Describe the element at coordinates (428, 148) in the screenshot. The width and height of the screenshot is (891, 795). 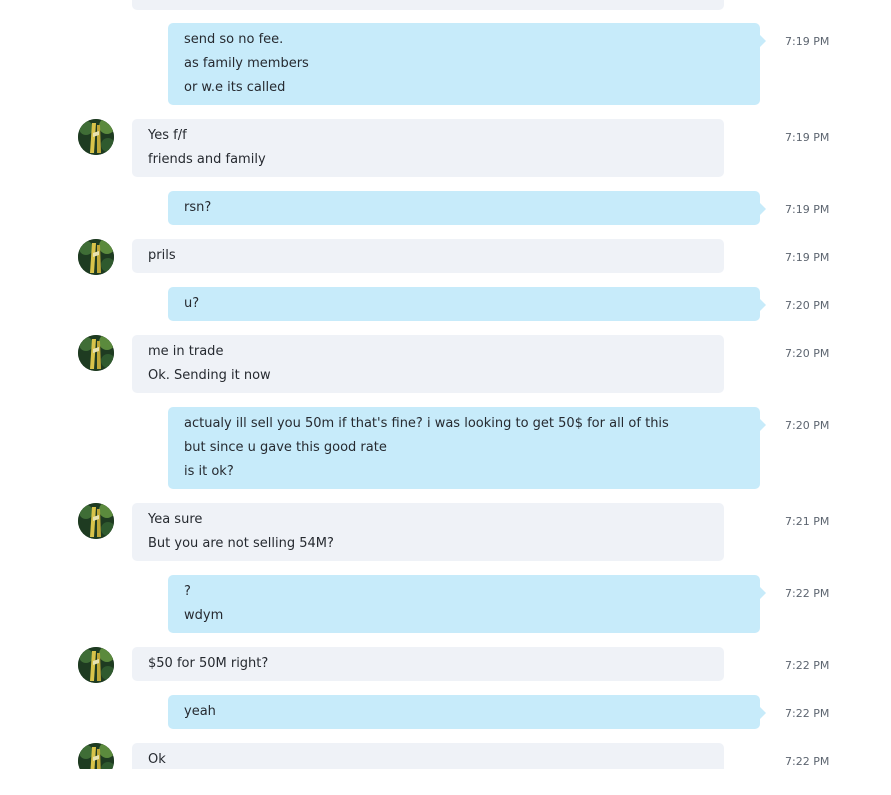
I see `incoming-message-bubble: Yes f/f friends and family` at that location.